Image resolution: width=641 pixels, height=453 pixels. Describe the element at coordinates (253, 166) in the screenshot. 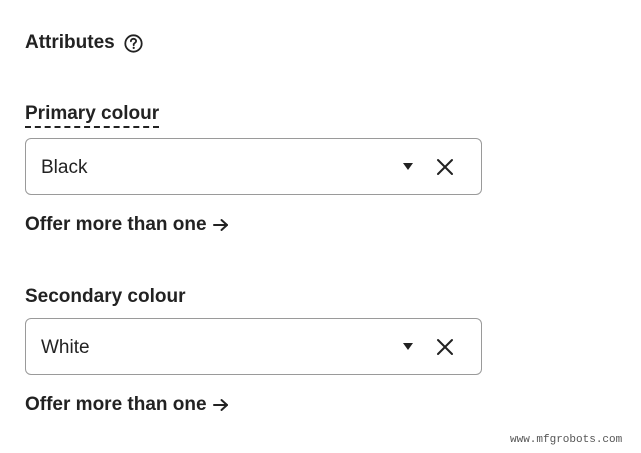

I see `primary-colour-select: Black` at that location.